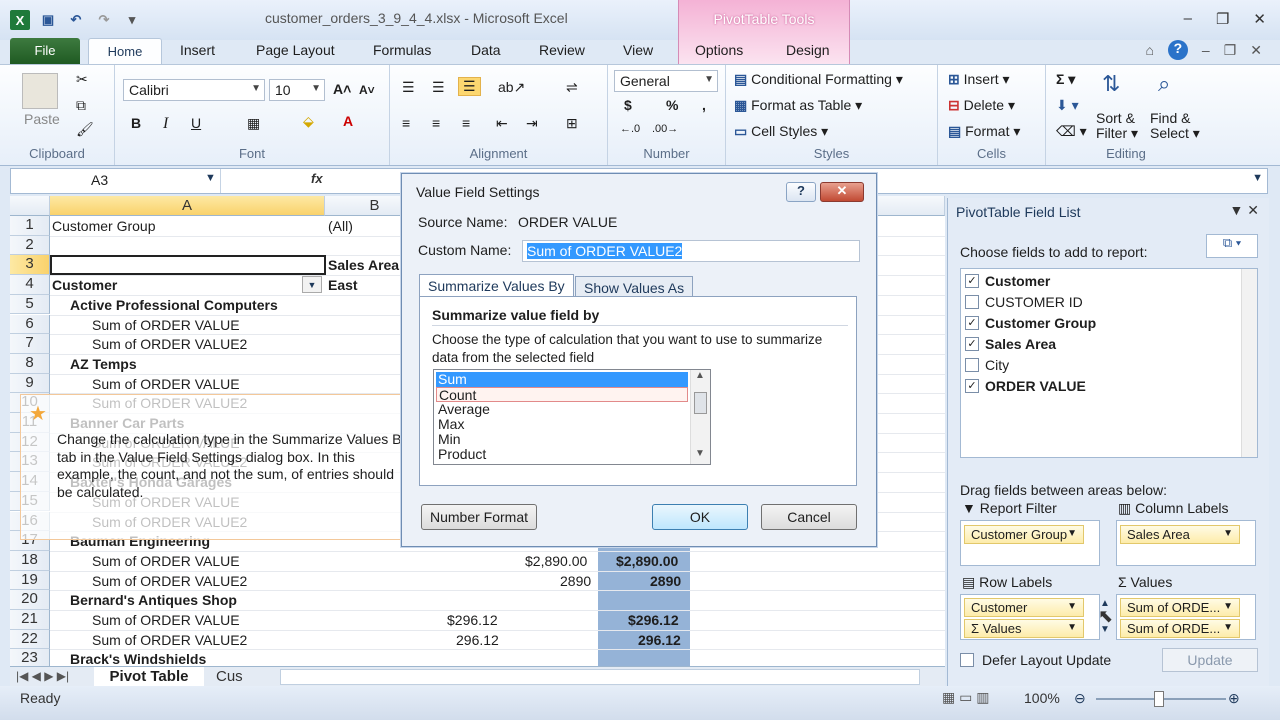 The width and height of the screenshot is (1280, 720). Describe the element at coordinates (1210, 660) in the screenshot. I see `update-button: Update` at that location.